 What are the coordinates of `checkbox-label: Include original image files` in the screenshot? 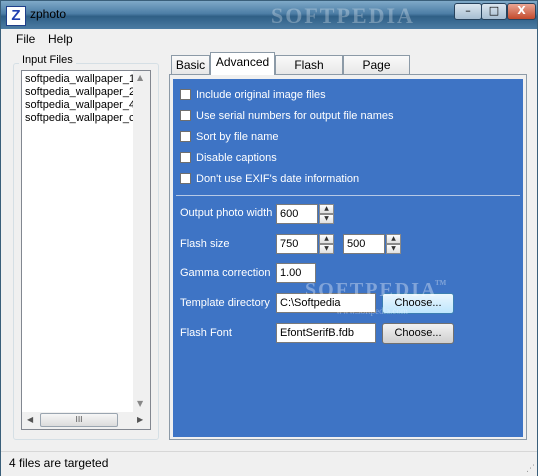 It's located at (261, 95).